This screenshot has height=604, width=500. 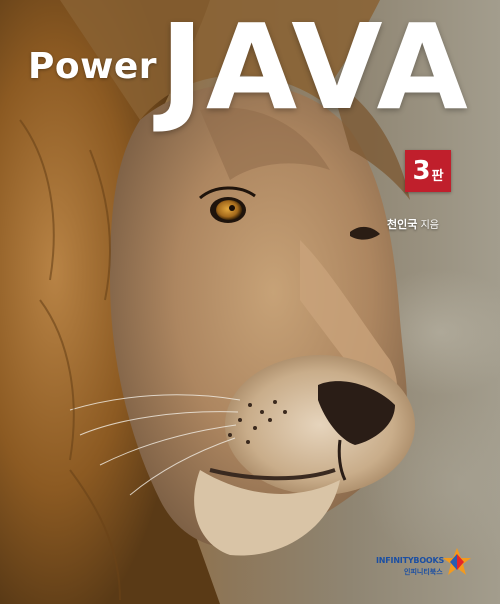 What do you see at coordinates (315, 68) in the screenshot?
I see `title-main: JAVA` at bounding box center [315, 68].